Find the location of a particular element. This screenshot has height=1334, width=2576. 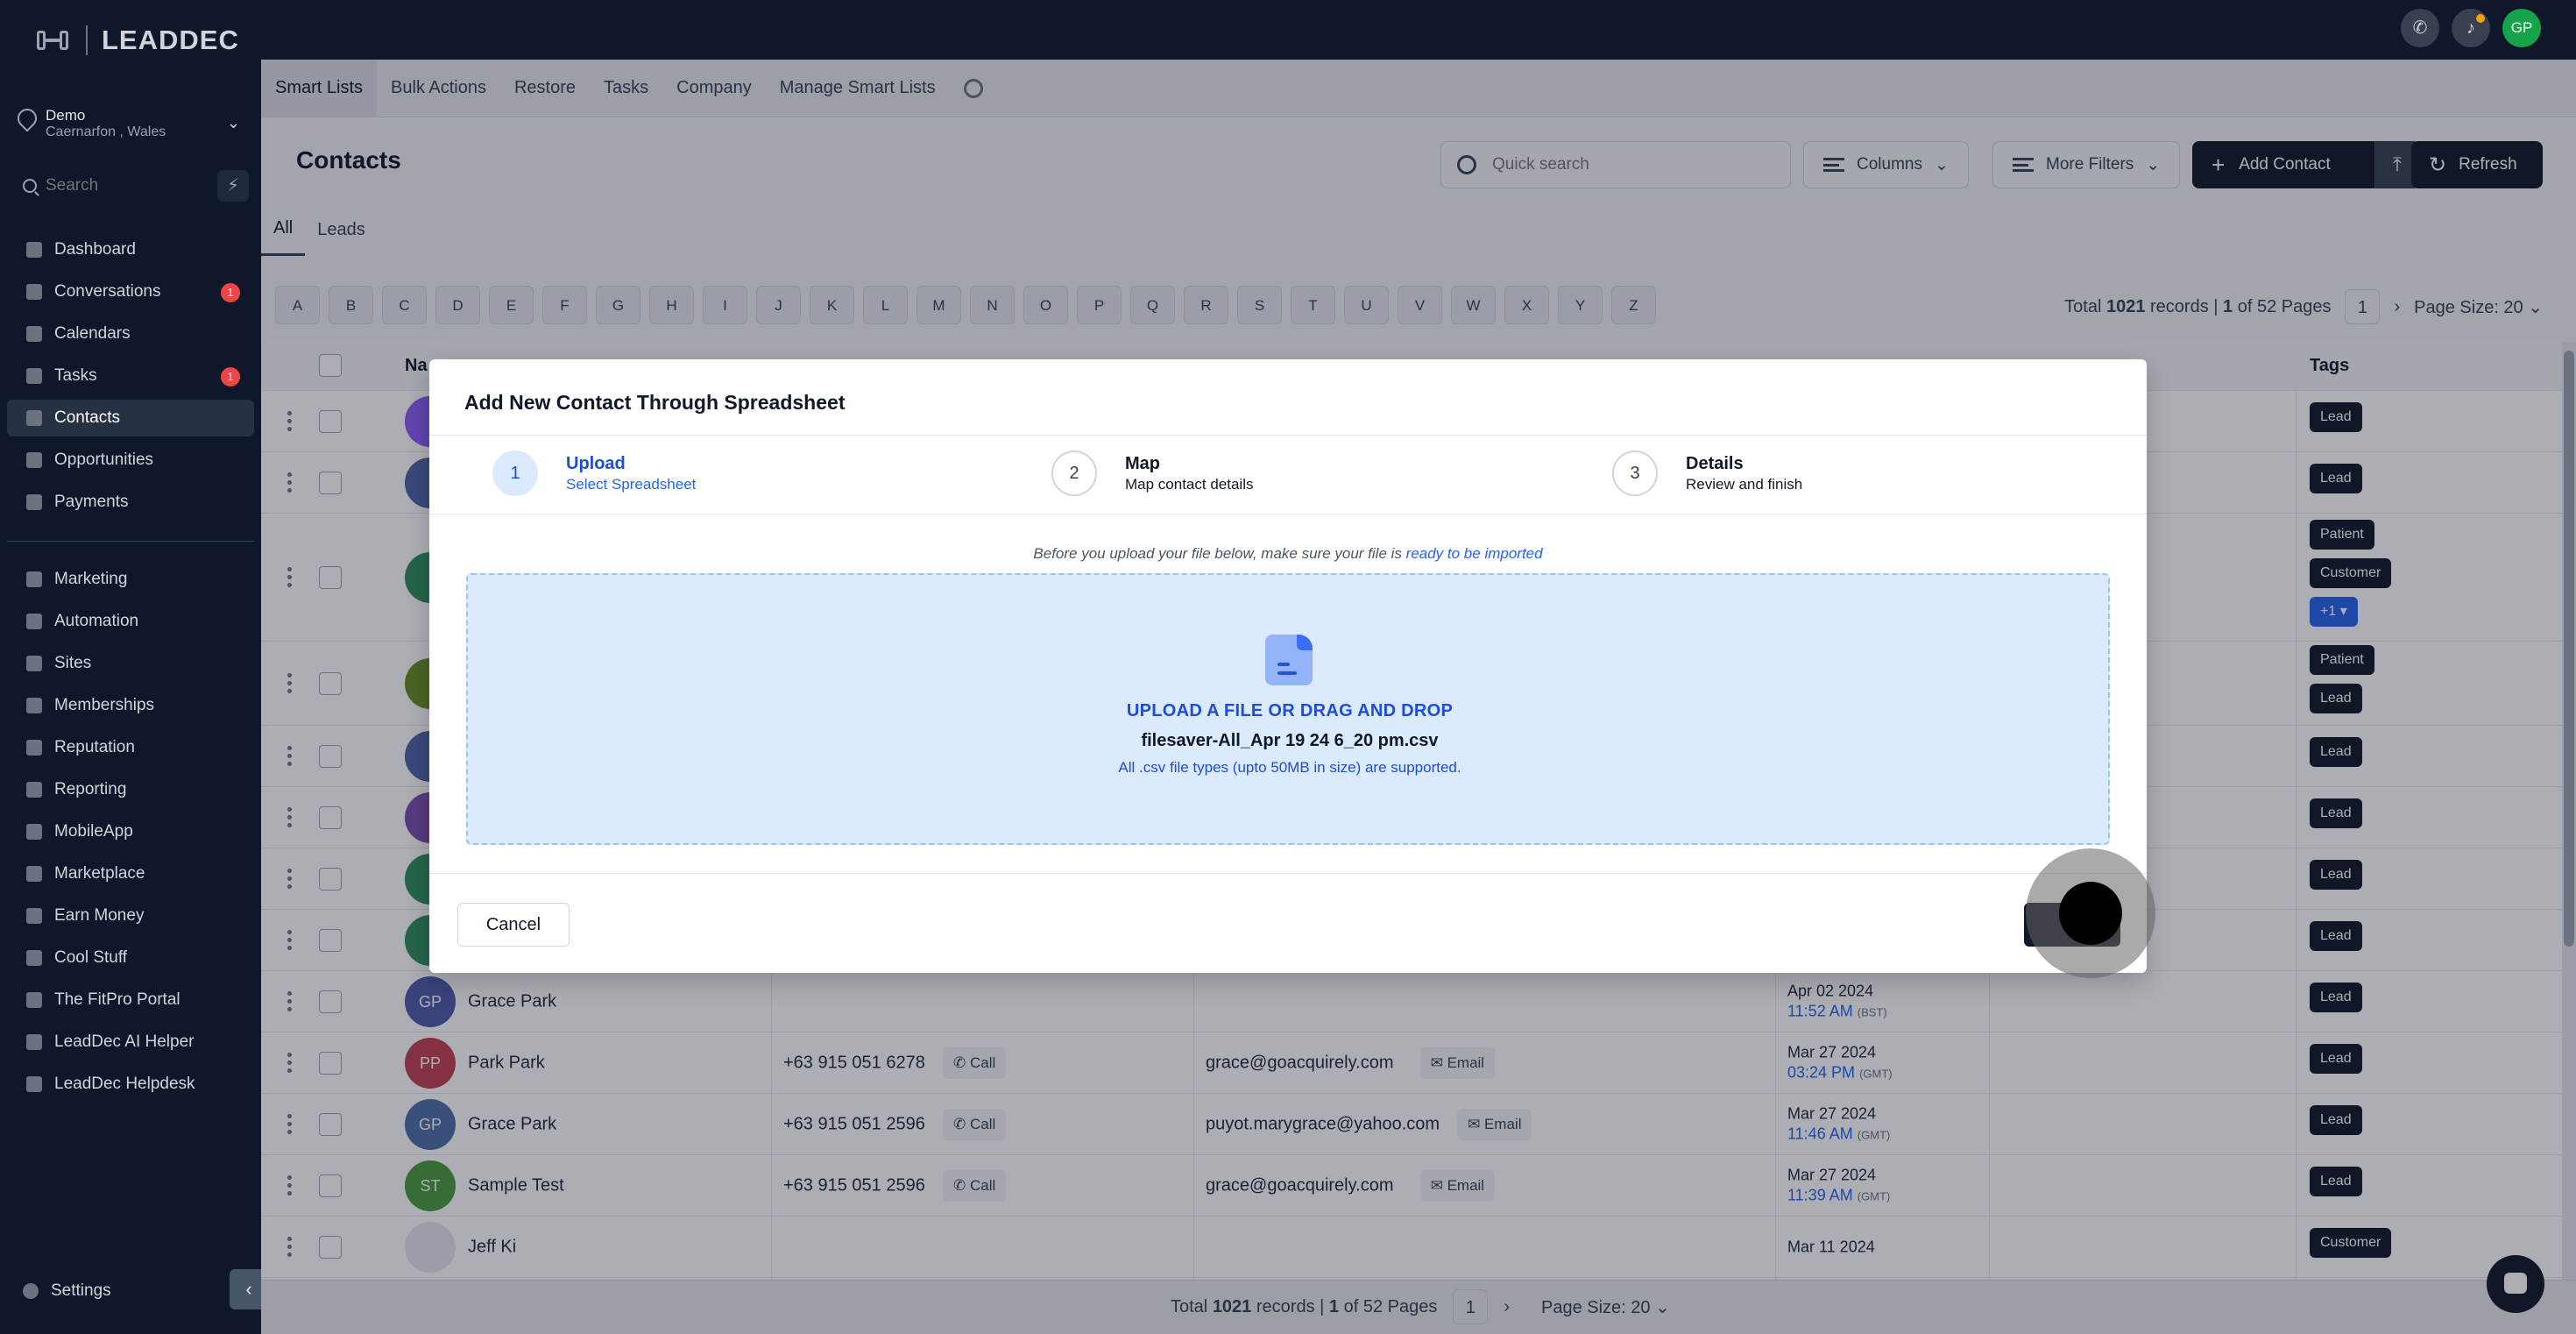

sidebar-item-dashboard: Dashboard is located at coordinates (130, 249).